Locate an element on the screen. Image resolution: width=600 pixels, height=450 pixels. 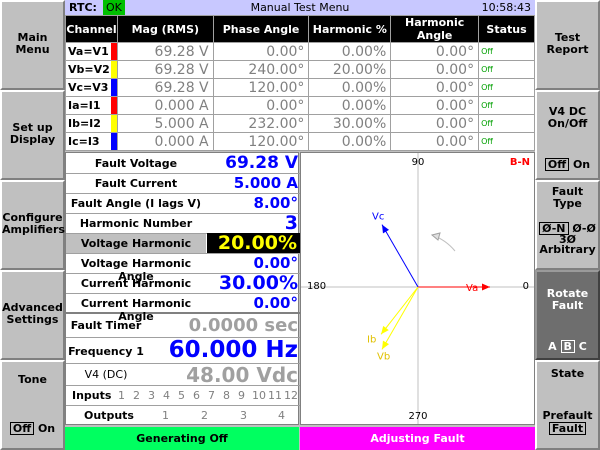
state-fault: Fault is located at coordinates (567, 428).